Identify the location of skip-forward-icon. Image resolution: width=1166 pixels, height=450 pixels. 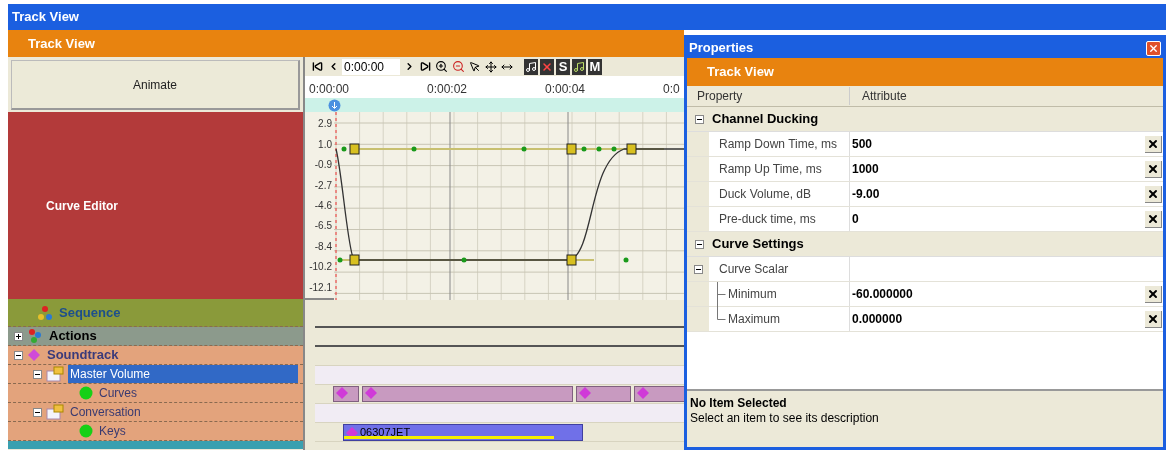
(425, 66).